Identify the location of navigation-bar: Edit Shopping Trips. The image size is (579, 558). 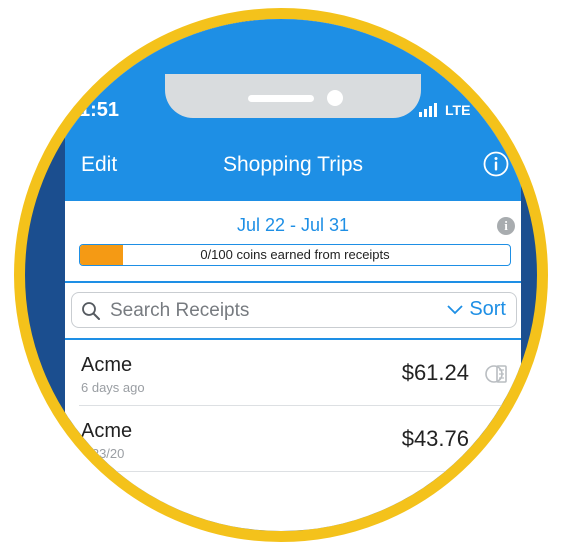
(293, 165).